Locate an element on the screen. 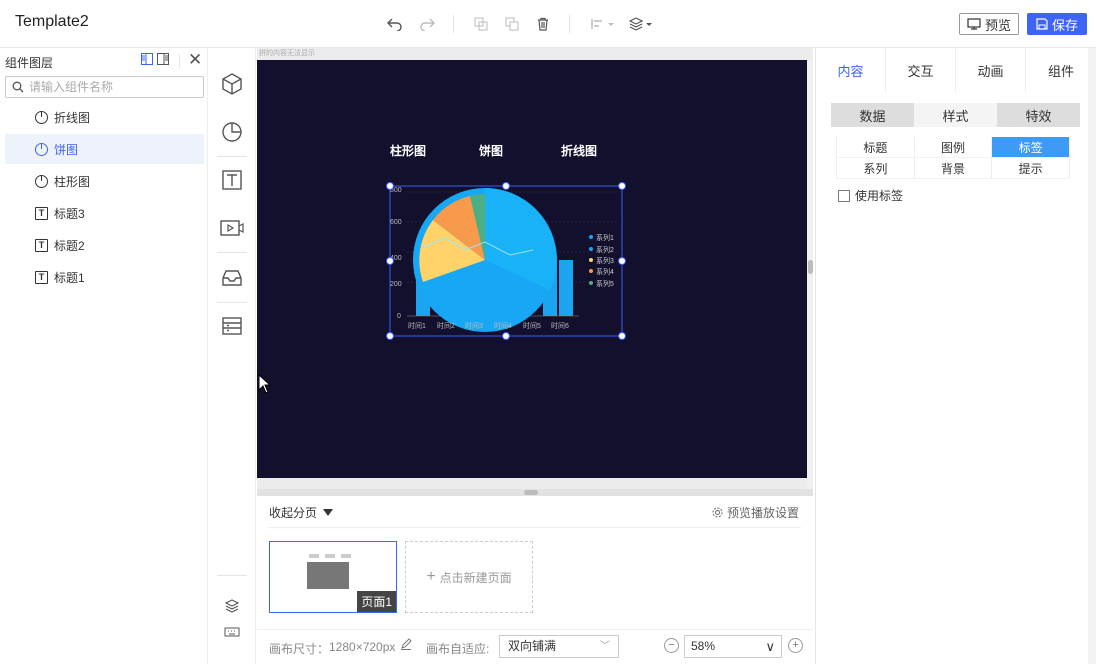  table-icon is located at coordinates (232, 326).